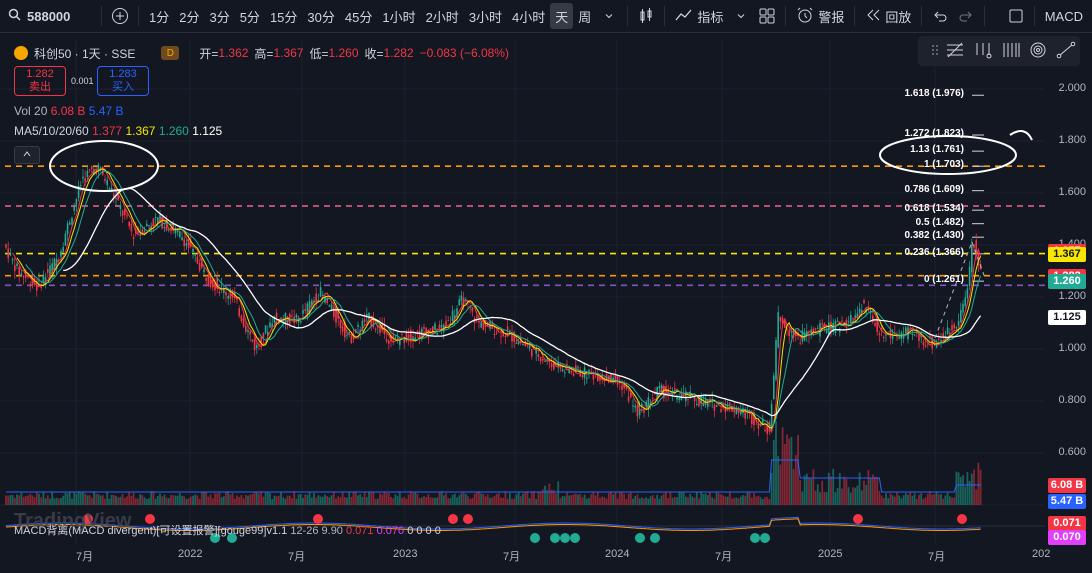 The height and width of the screenshot is (573, 1092). Describe the element at coordinates (1072, 400) in the screenshot. I see `price-axis-tick: 0.800` at that location.